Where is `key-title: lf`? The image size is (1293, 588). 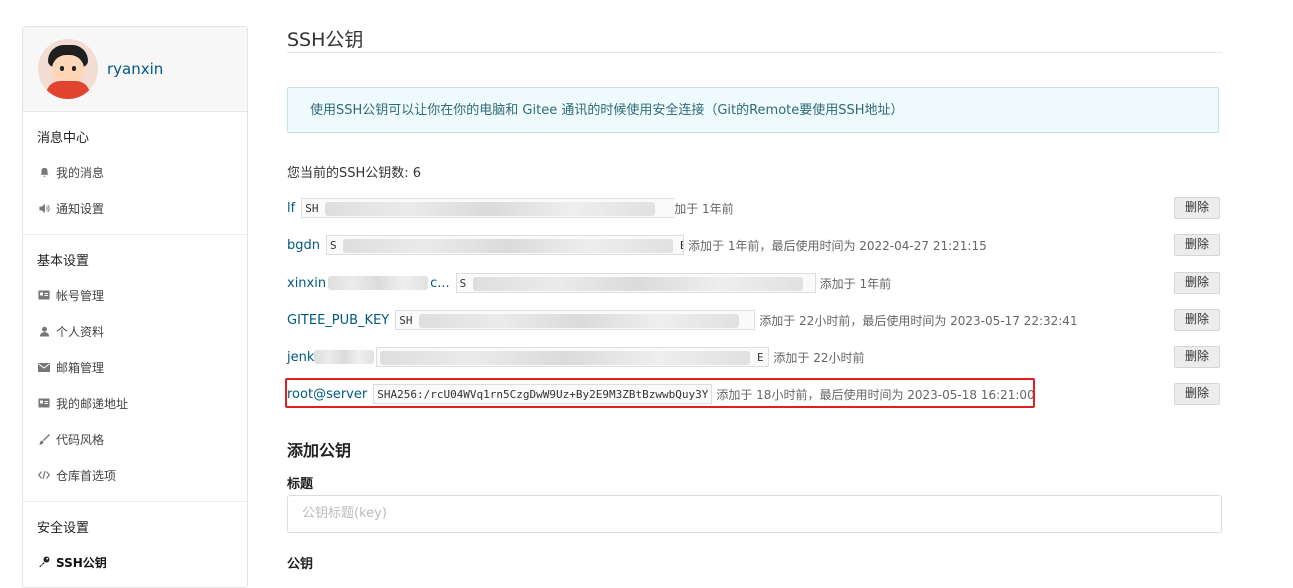
key-title: lf is located at coordinates (291, 208).